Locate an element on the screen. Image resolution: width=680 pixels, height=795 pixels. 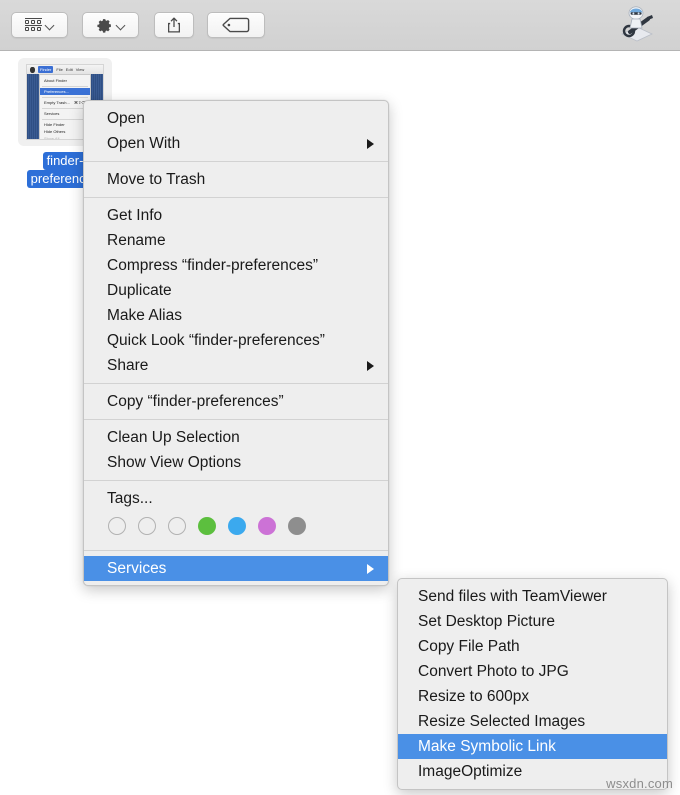
menu-item-copy: Copy “finder-preferences” is located at coordinates (236, 401).